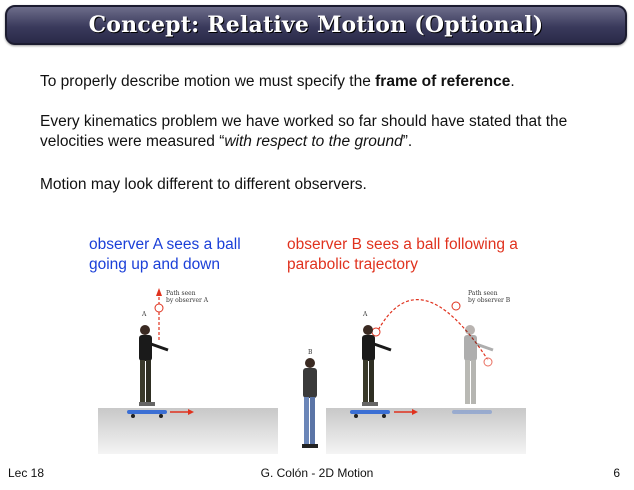 This screenshot has height=490, width=634. Describe the element at coordinates (317, 473) in the screenshot. I see `footer-author-topic: G. Colón - 2D Motion` at that location.